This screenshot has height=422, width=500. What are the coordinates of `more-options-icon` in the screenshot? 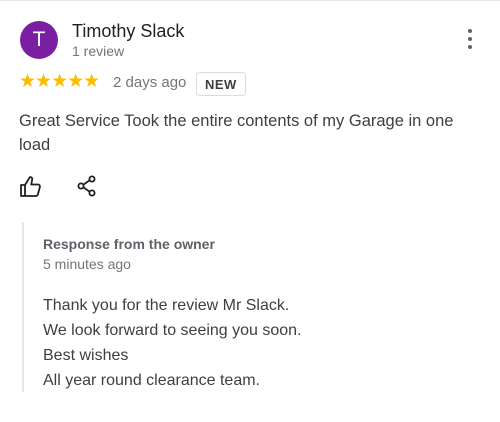 It's located at (470, 39).